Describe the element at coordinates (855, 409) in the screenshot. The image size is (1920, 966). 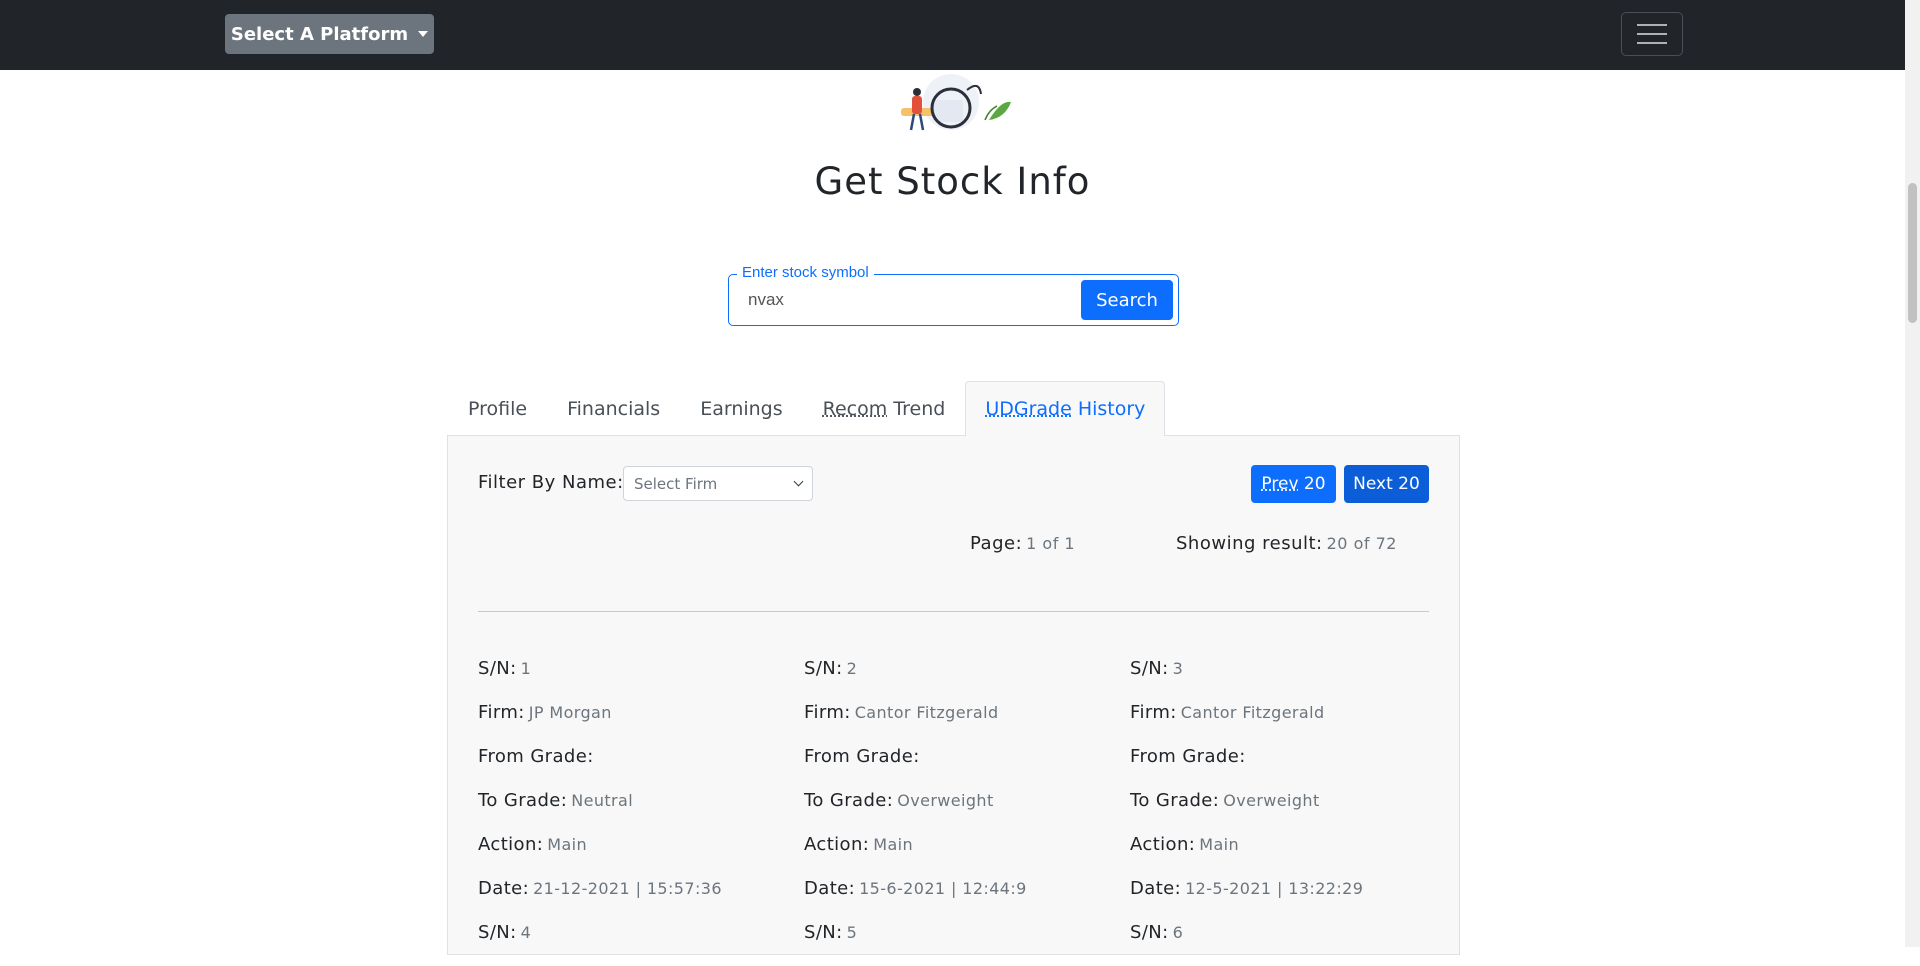
I see `tab-label-abbr: Recom` at that location.